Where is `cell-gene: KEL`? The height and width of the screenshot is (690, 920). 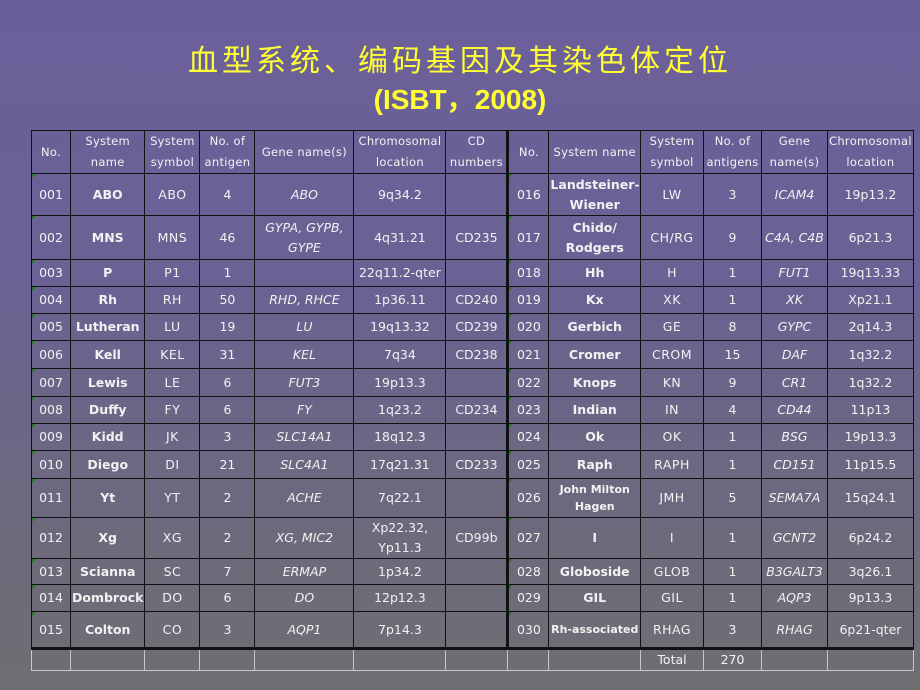 cell-gene: KEL is located at coordinates (304, 354).